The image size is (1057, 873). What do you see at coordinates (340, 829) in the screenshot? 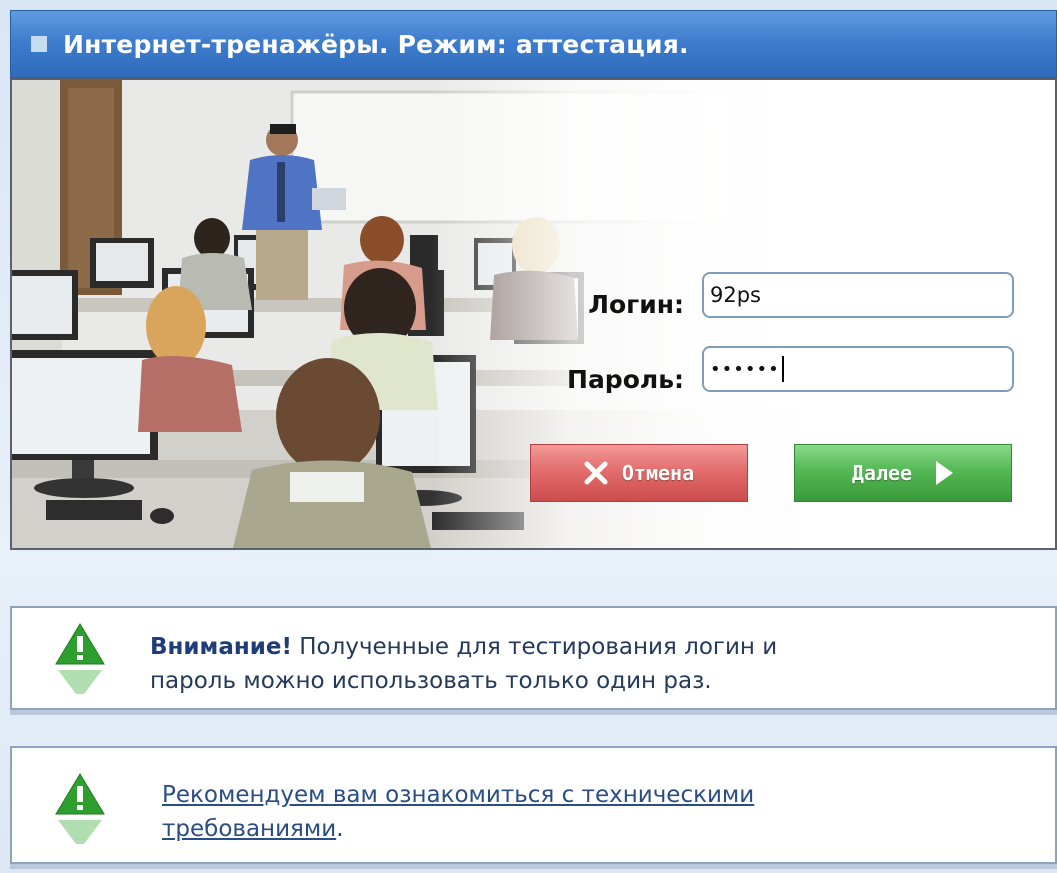
I see `requirements-tail: .` at bounding box center [340, 829].